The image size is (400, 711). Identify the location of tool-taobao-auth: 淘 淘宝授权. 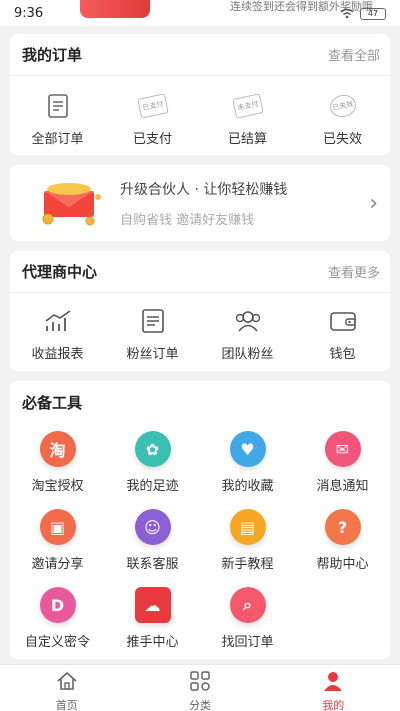
(57, 470).